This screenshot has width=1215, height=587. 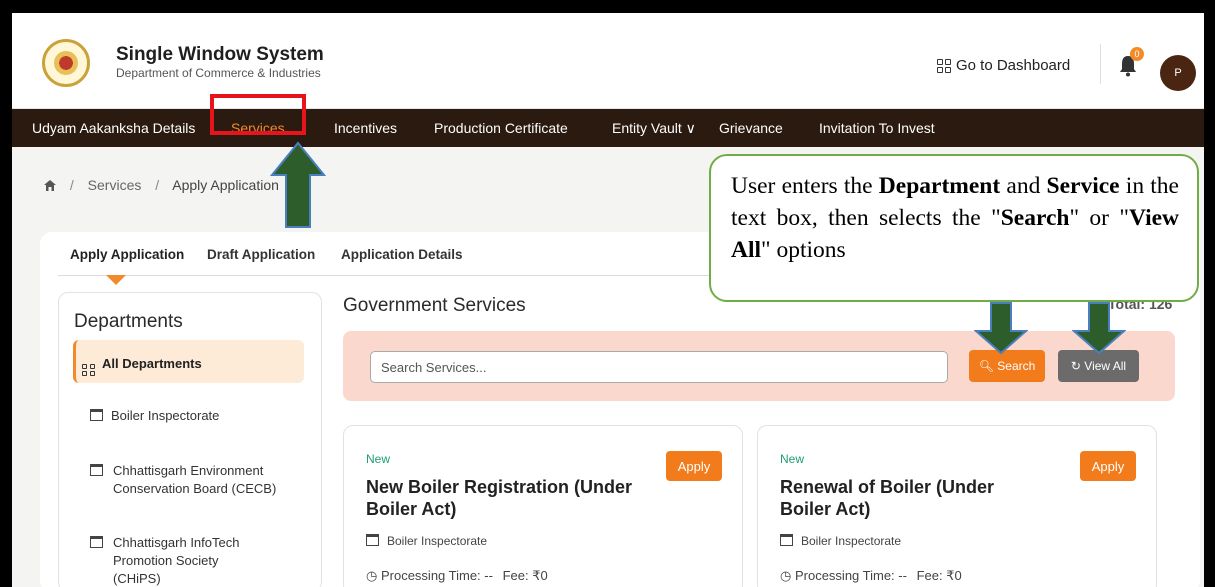 I want to click on active-tab-indicator, so click(x=116, y=280).